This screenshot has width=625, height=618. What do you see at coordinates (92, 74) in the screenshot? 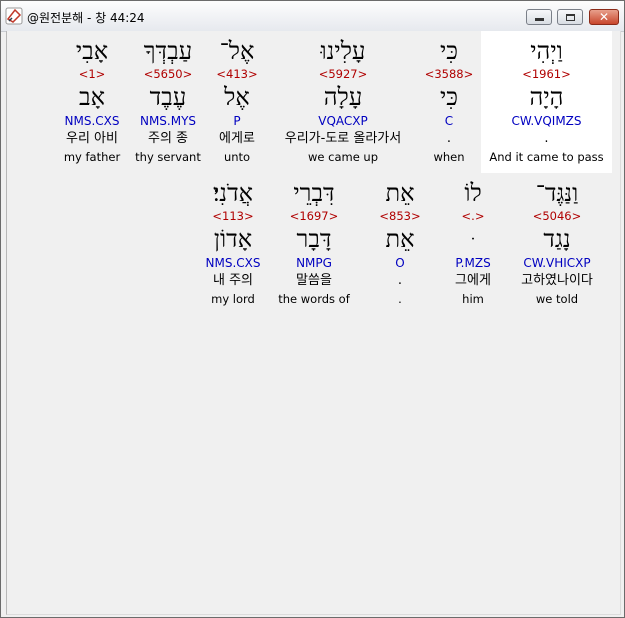
I see `strong-number: <1>` at bounding box center [92, 74].